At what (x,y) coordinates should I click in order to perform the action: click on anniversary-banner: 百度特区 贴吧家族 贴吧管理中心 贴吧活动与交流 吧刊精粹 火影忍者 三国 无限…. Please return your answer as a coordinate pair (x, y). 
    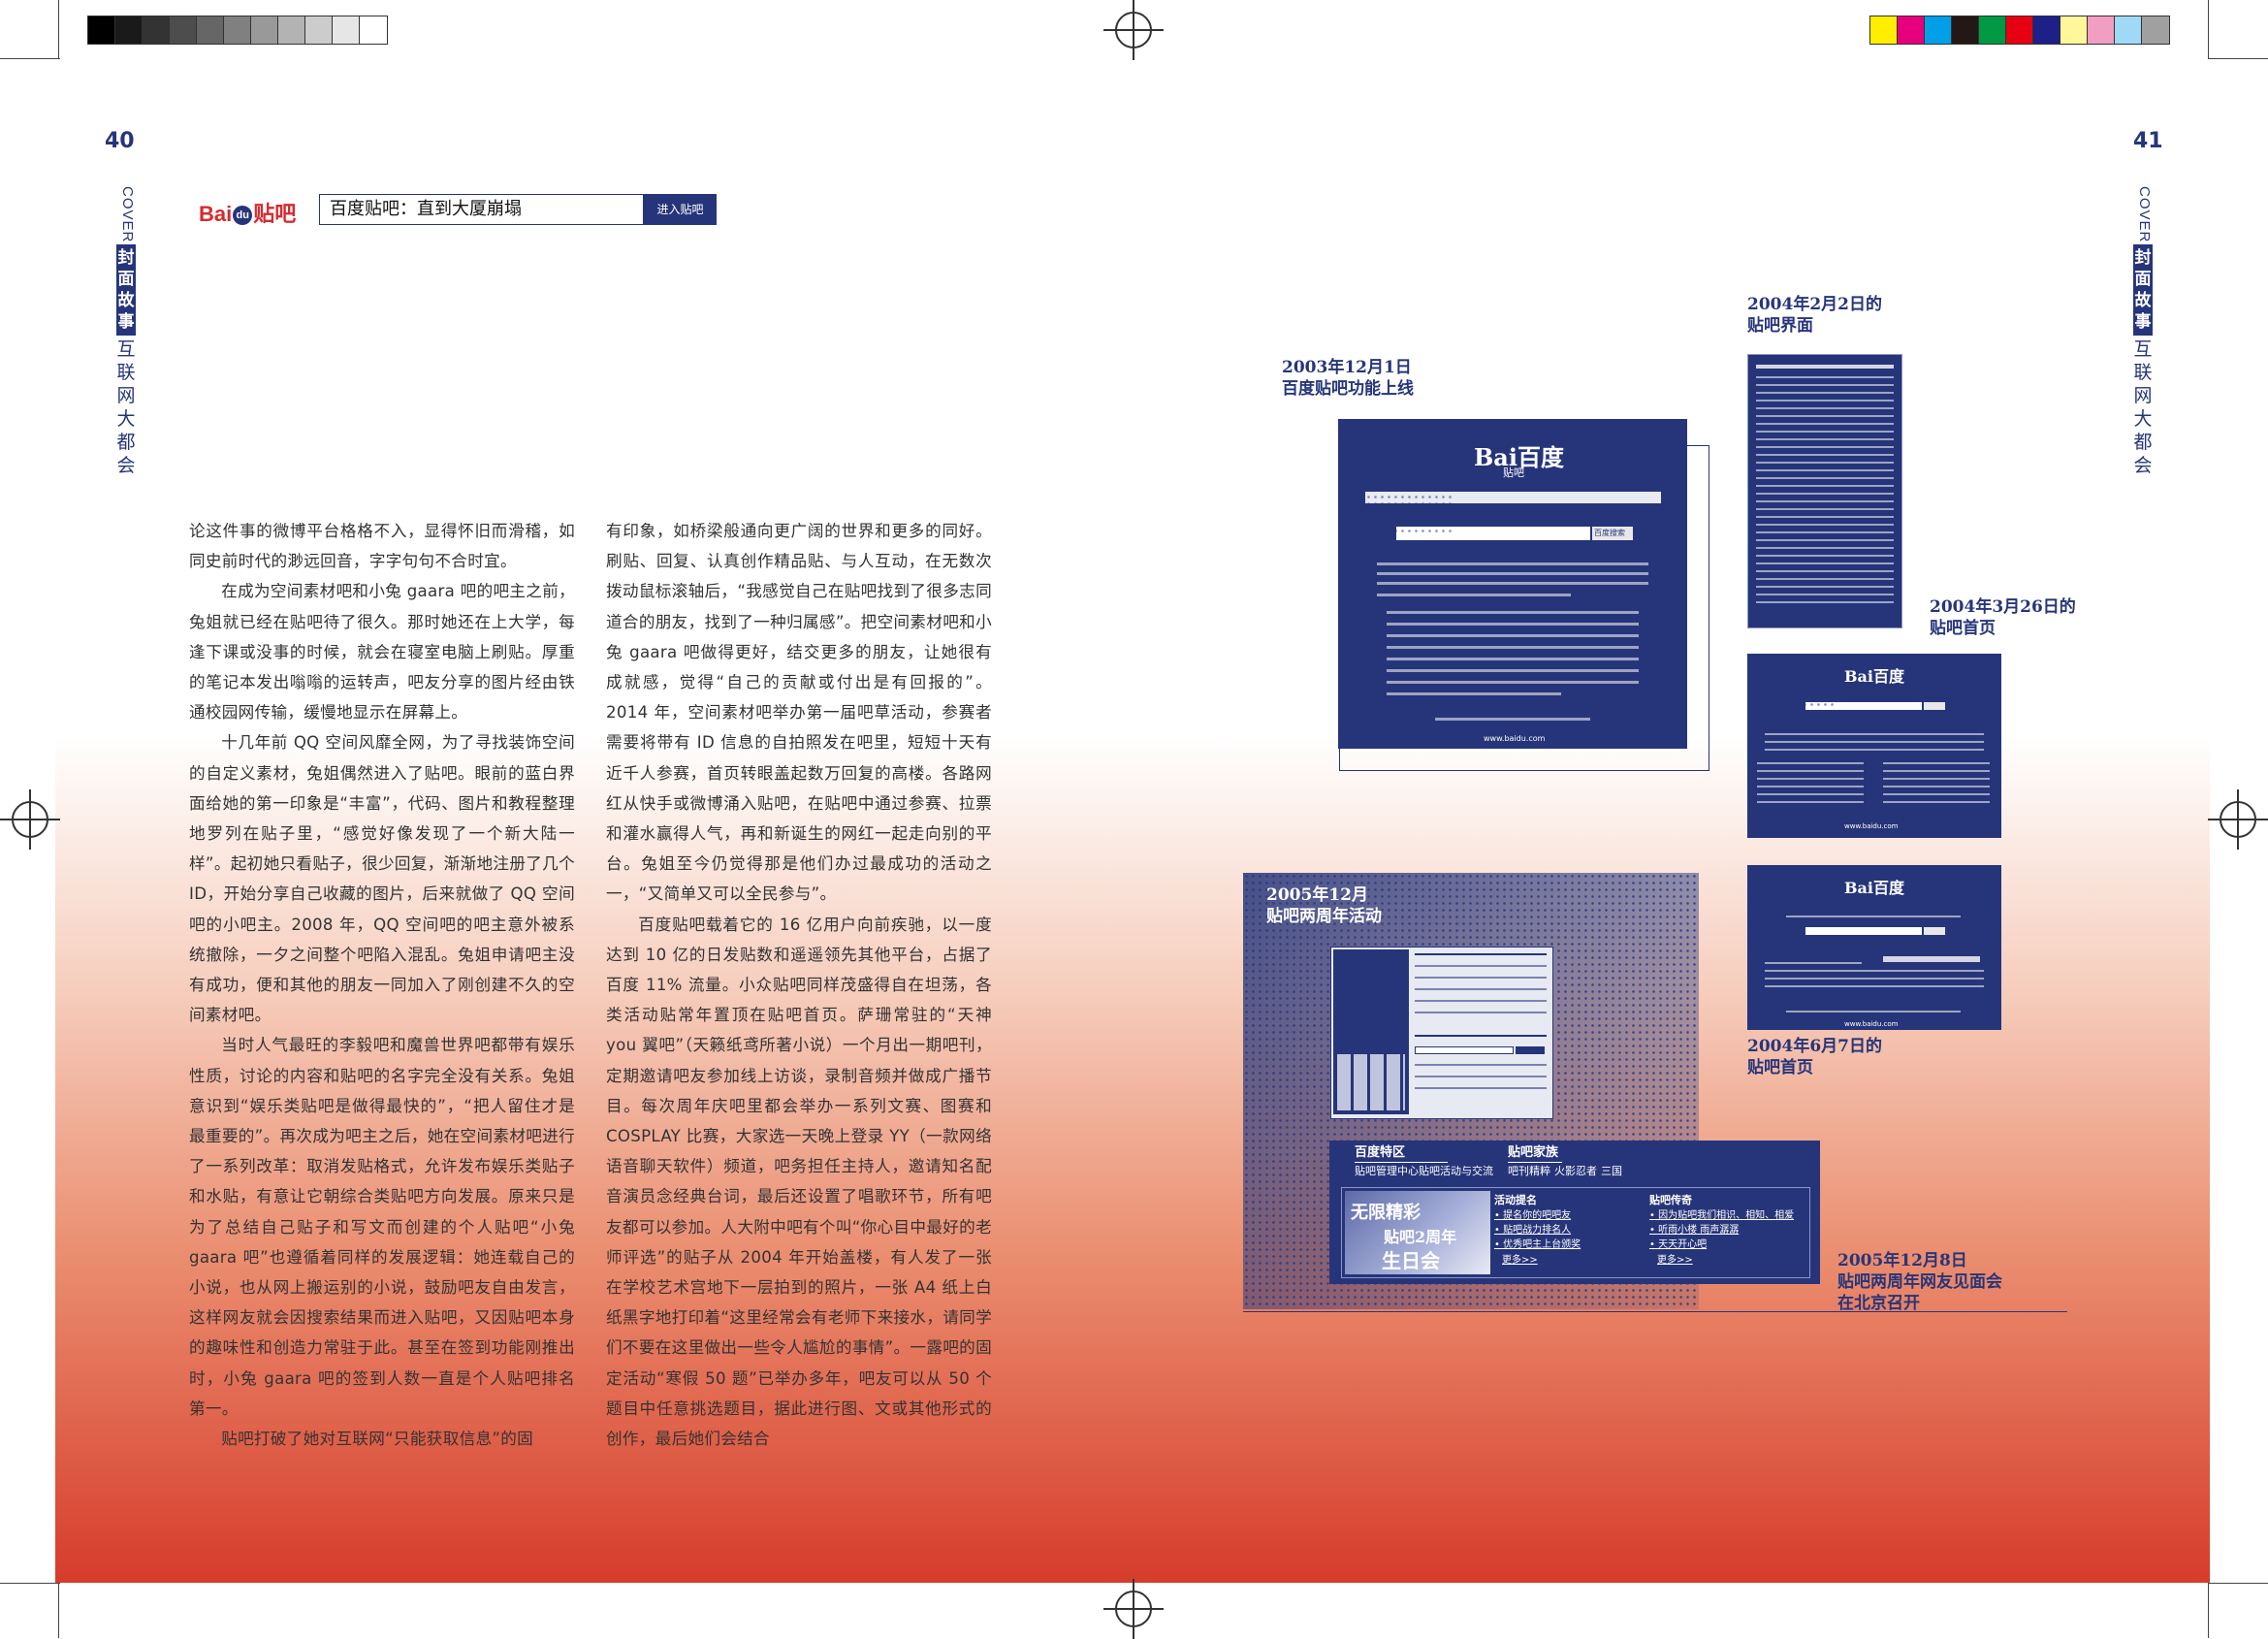
    Looking at the image, I should click on (1574, 1212).